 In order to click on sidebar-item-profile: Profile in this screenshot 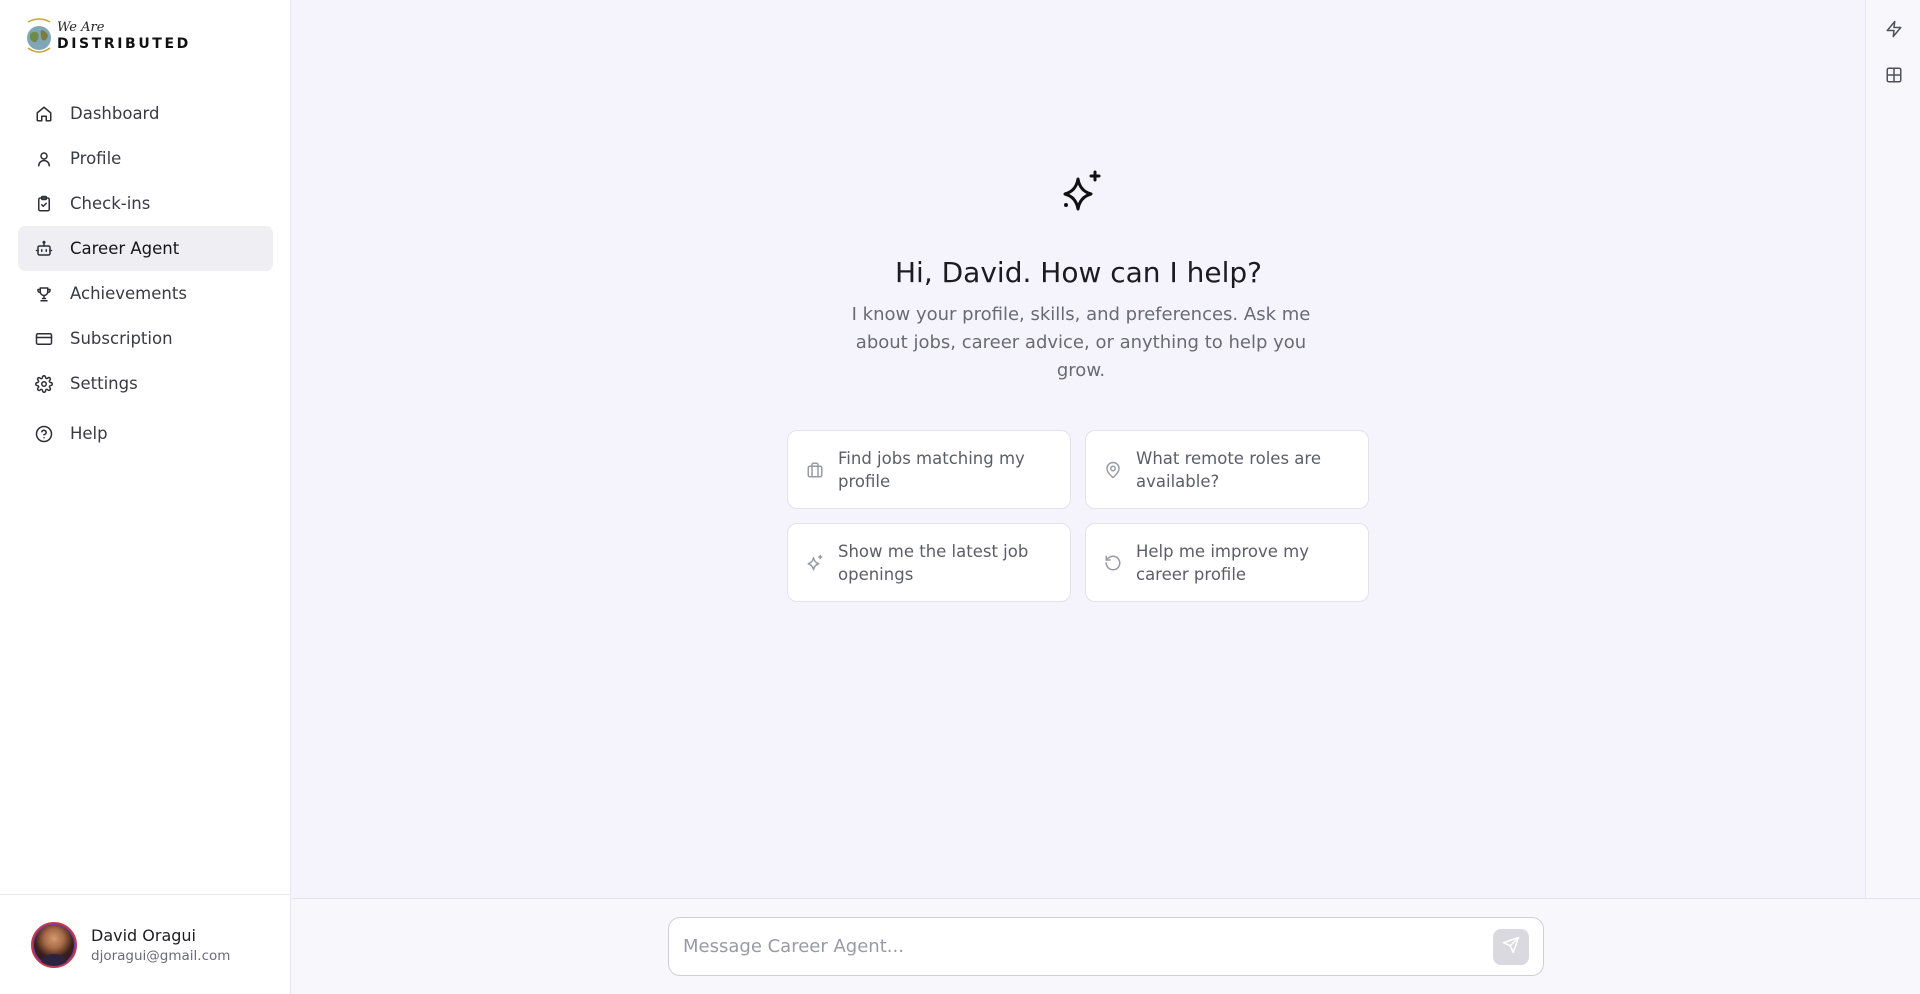, I will do `click(145, 158)`.